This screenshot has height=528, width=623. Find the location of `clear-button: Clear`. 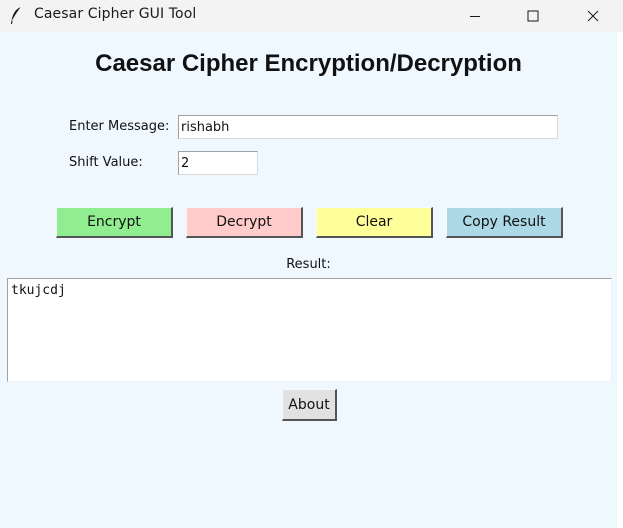

clear-button: Clear is located at coordinates (374, 222).